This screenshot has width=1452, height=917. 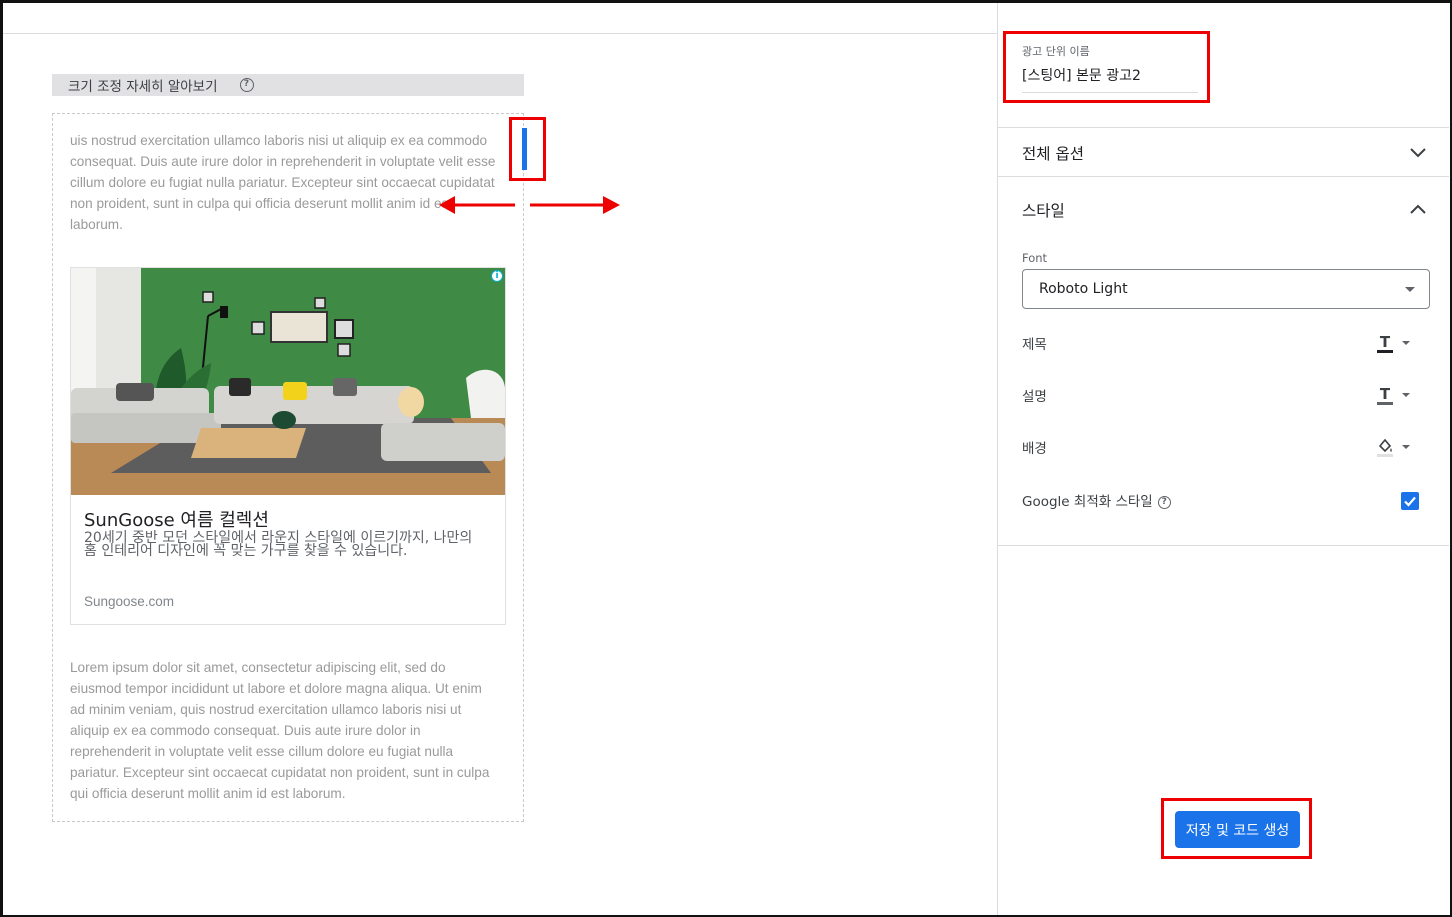 What do you see at coordinates (497, 276) in the screenshot?
I see `info-icon: i` at bounding box center [497, 276].